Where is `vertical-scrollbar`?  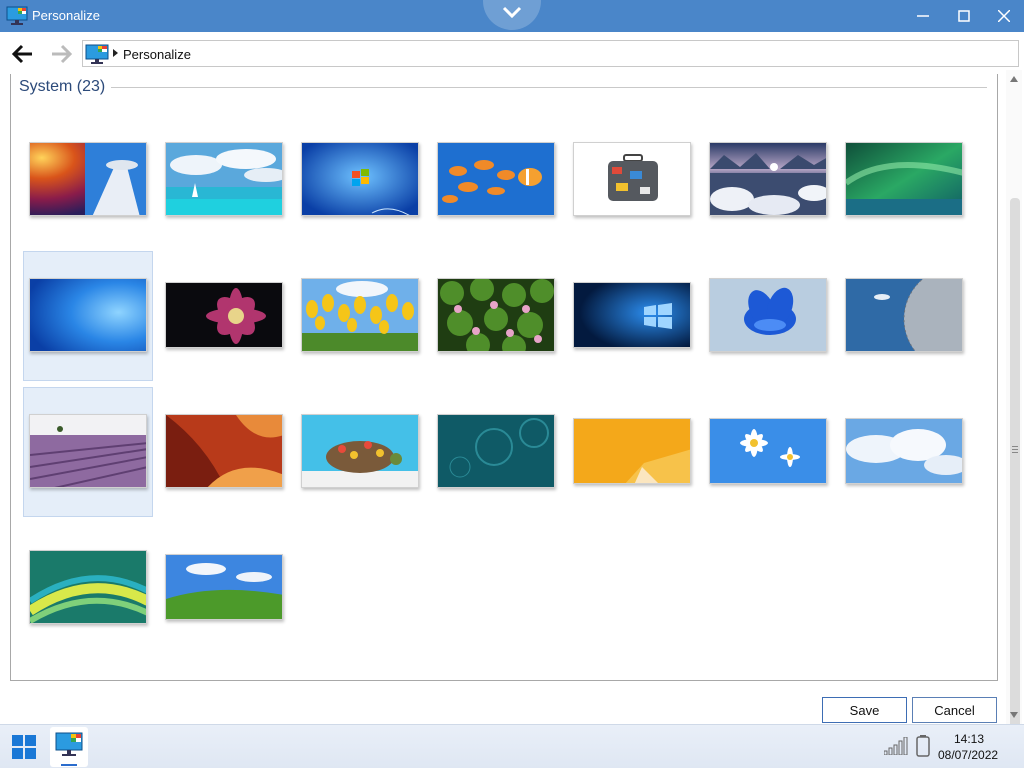 vertical-scrollbar is located at coordinates (1014, 419).